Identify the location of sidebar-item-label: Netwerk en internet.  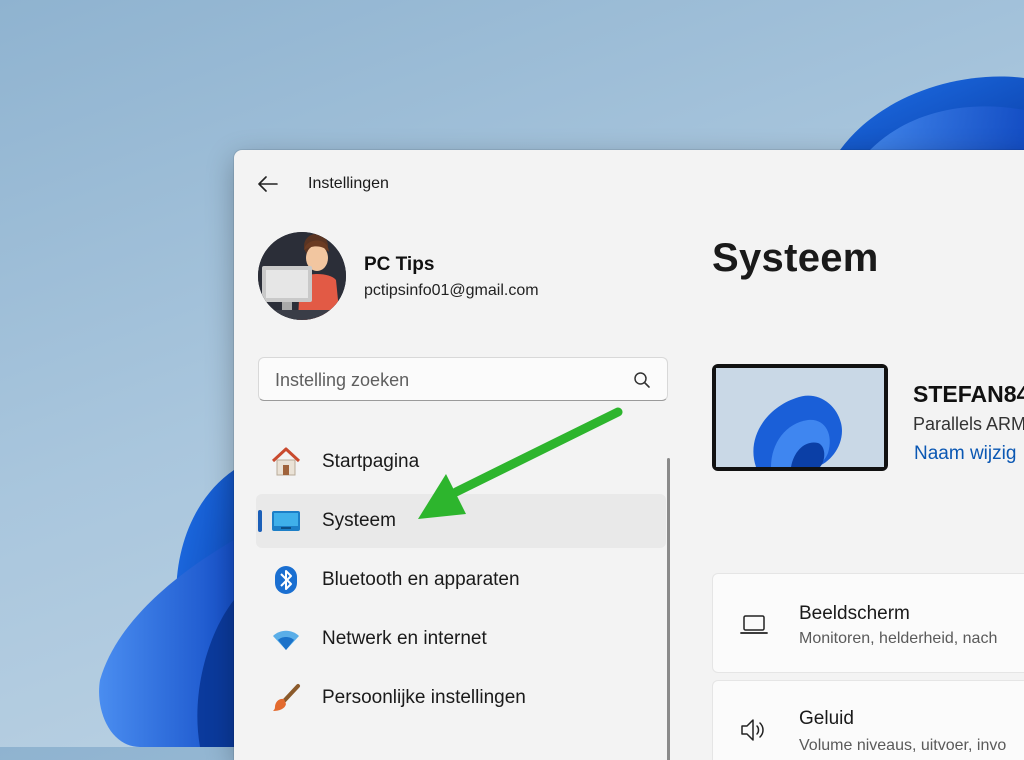
(404, 638).